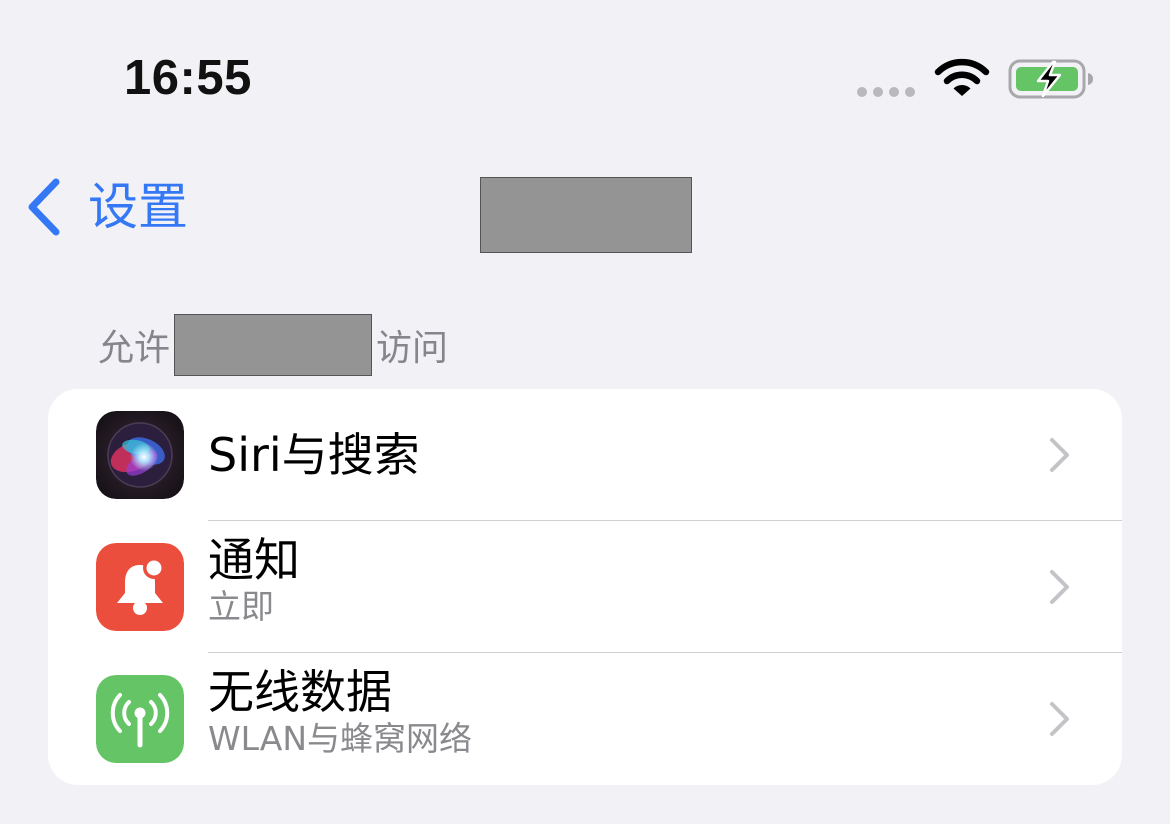  What do you see at coordinates (962, 77) in the screenshot?
I see `wifi-icon` at bounding box center [962, 77].